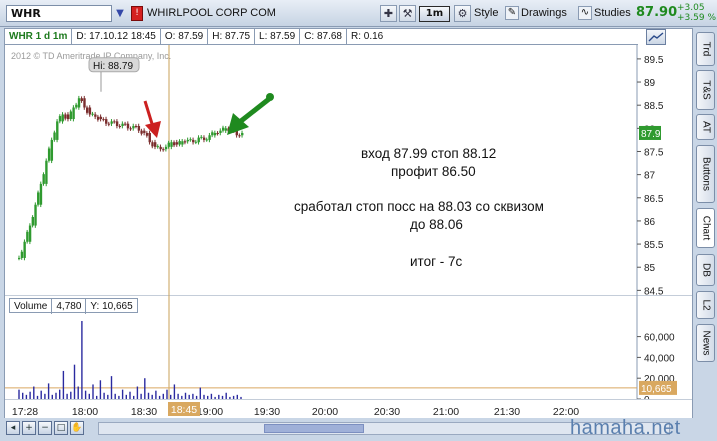 This screenshot has width=717, height=441. What do you see at coordinates (462, 13) in the screenshot?
I see `style-gear-icon: ⚙` at bounding box center [462, 13].